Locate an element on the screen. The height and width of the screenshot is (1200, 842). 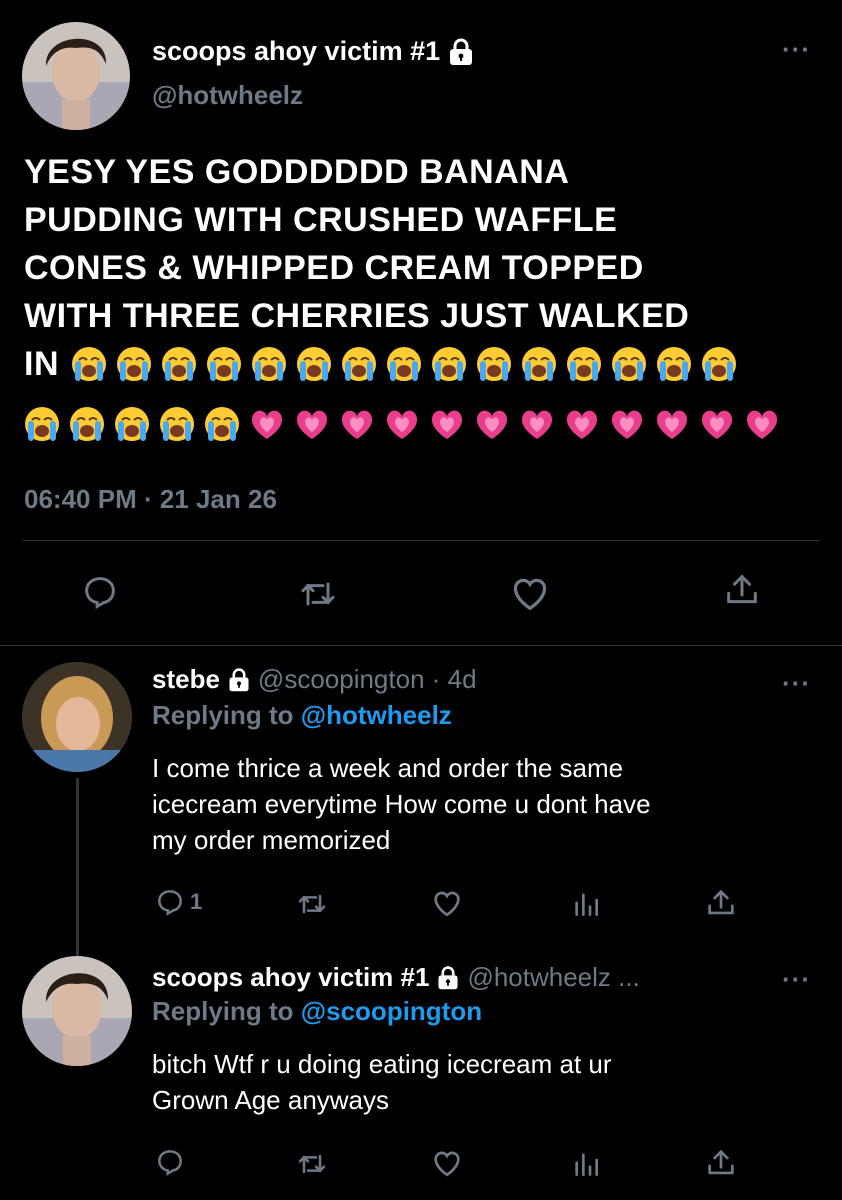
reply-2-display-name: scoops ahoy victim #1 is located at coordinates (290, 977).